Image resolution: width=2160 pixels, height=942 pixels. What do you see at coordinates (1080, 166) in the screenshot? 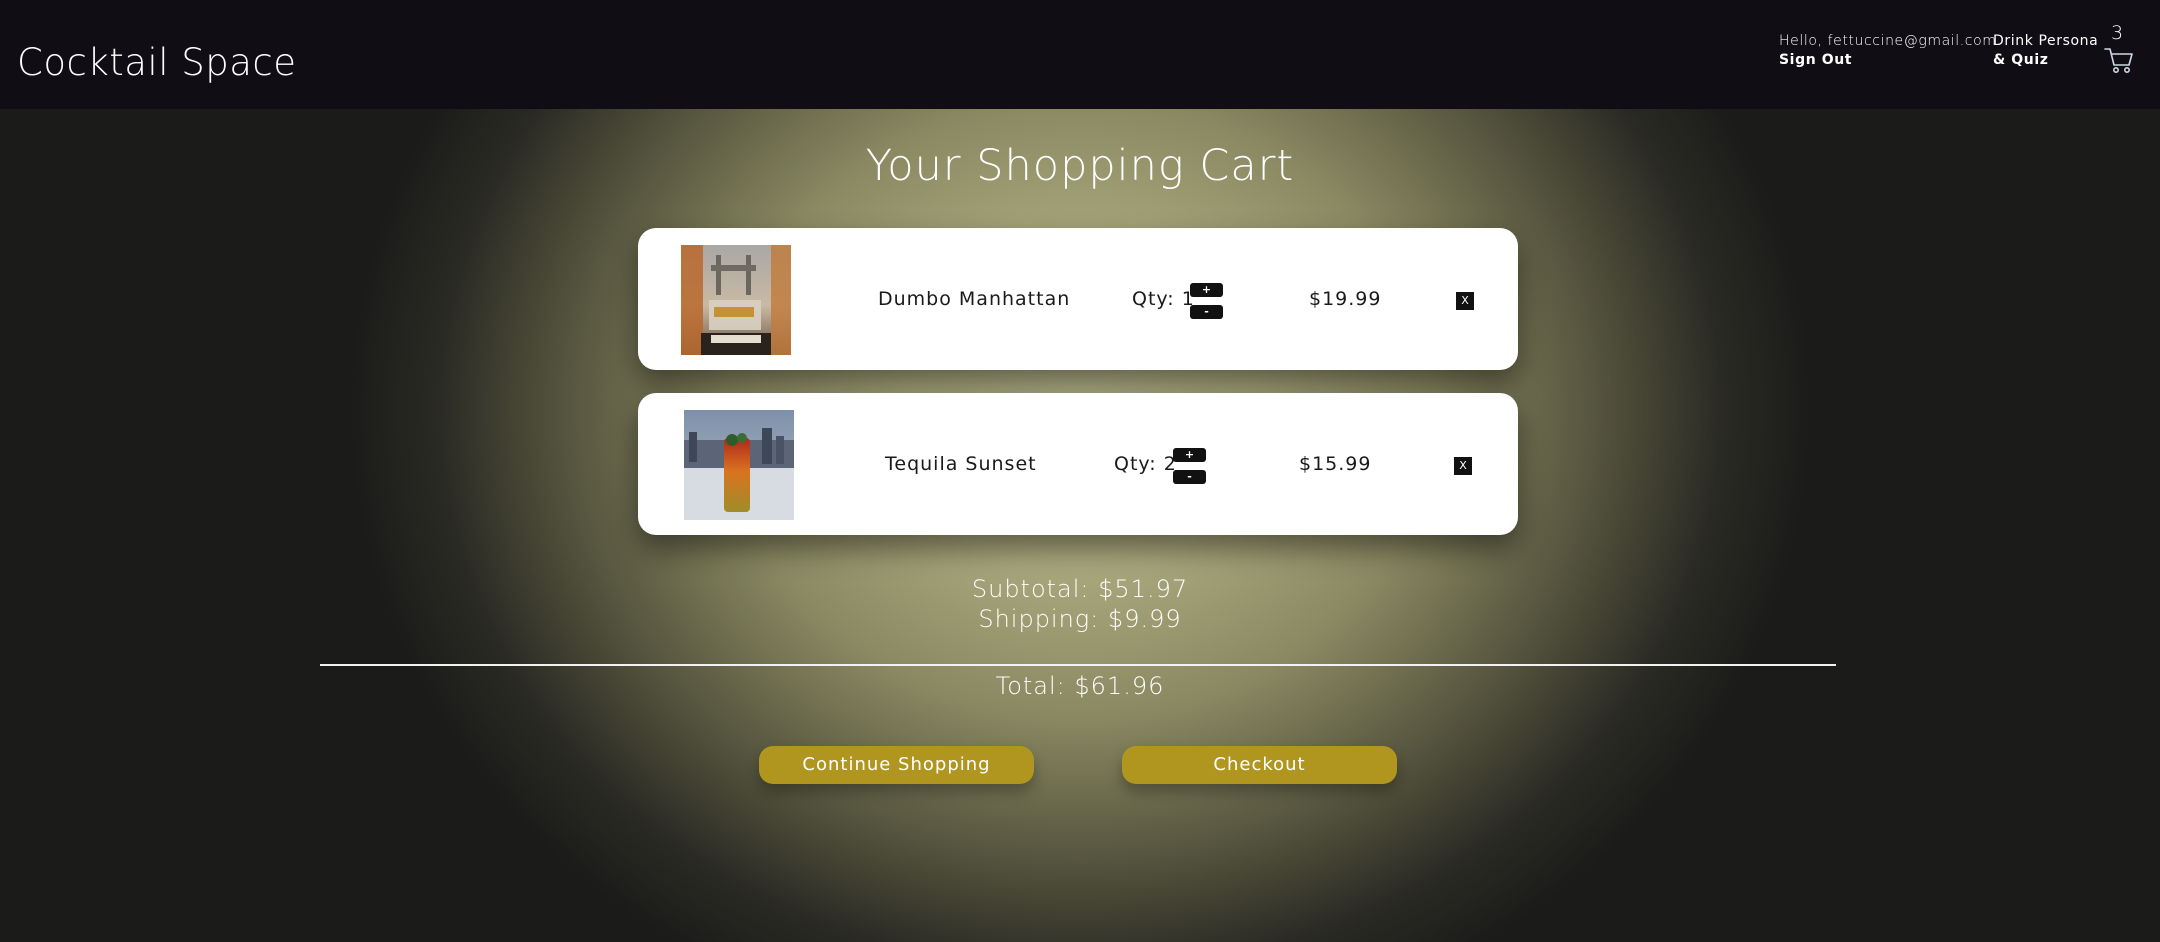
I see `page-title: Your Shopping Cart` at bounding box center [1080, 166].